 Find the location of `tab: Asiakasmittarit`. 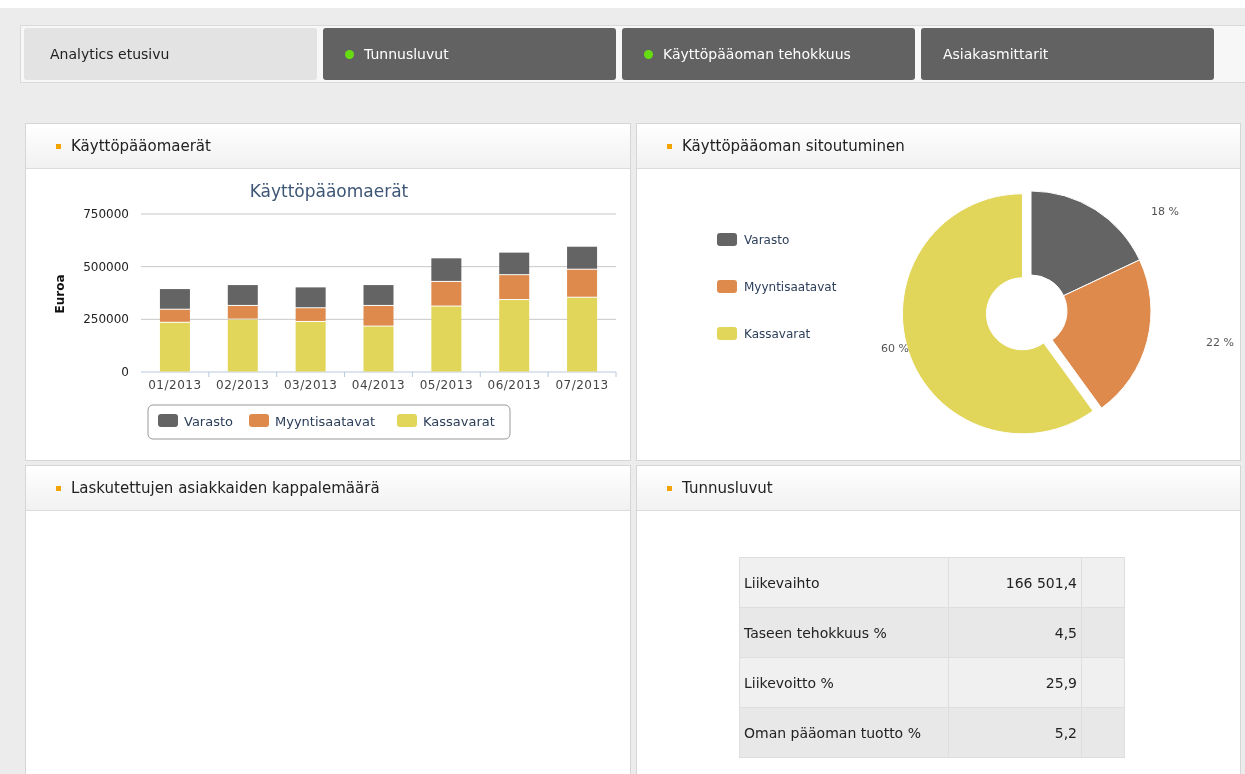

tab: Asiakasmittarit is located at coordinates (1067, 54).